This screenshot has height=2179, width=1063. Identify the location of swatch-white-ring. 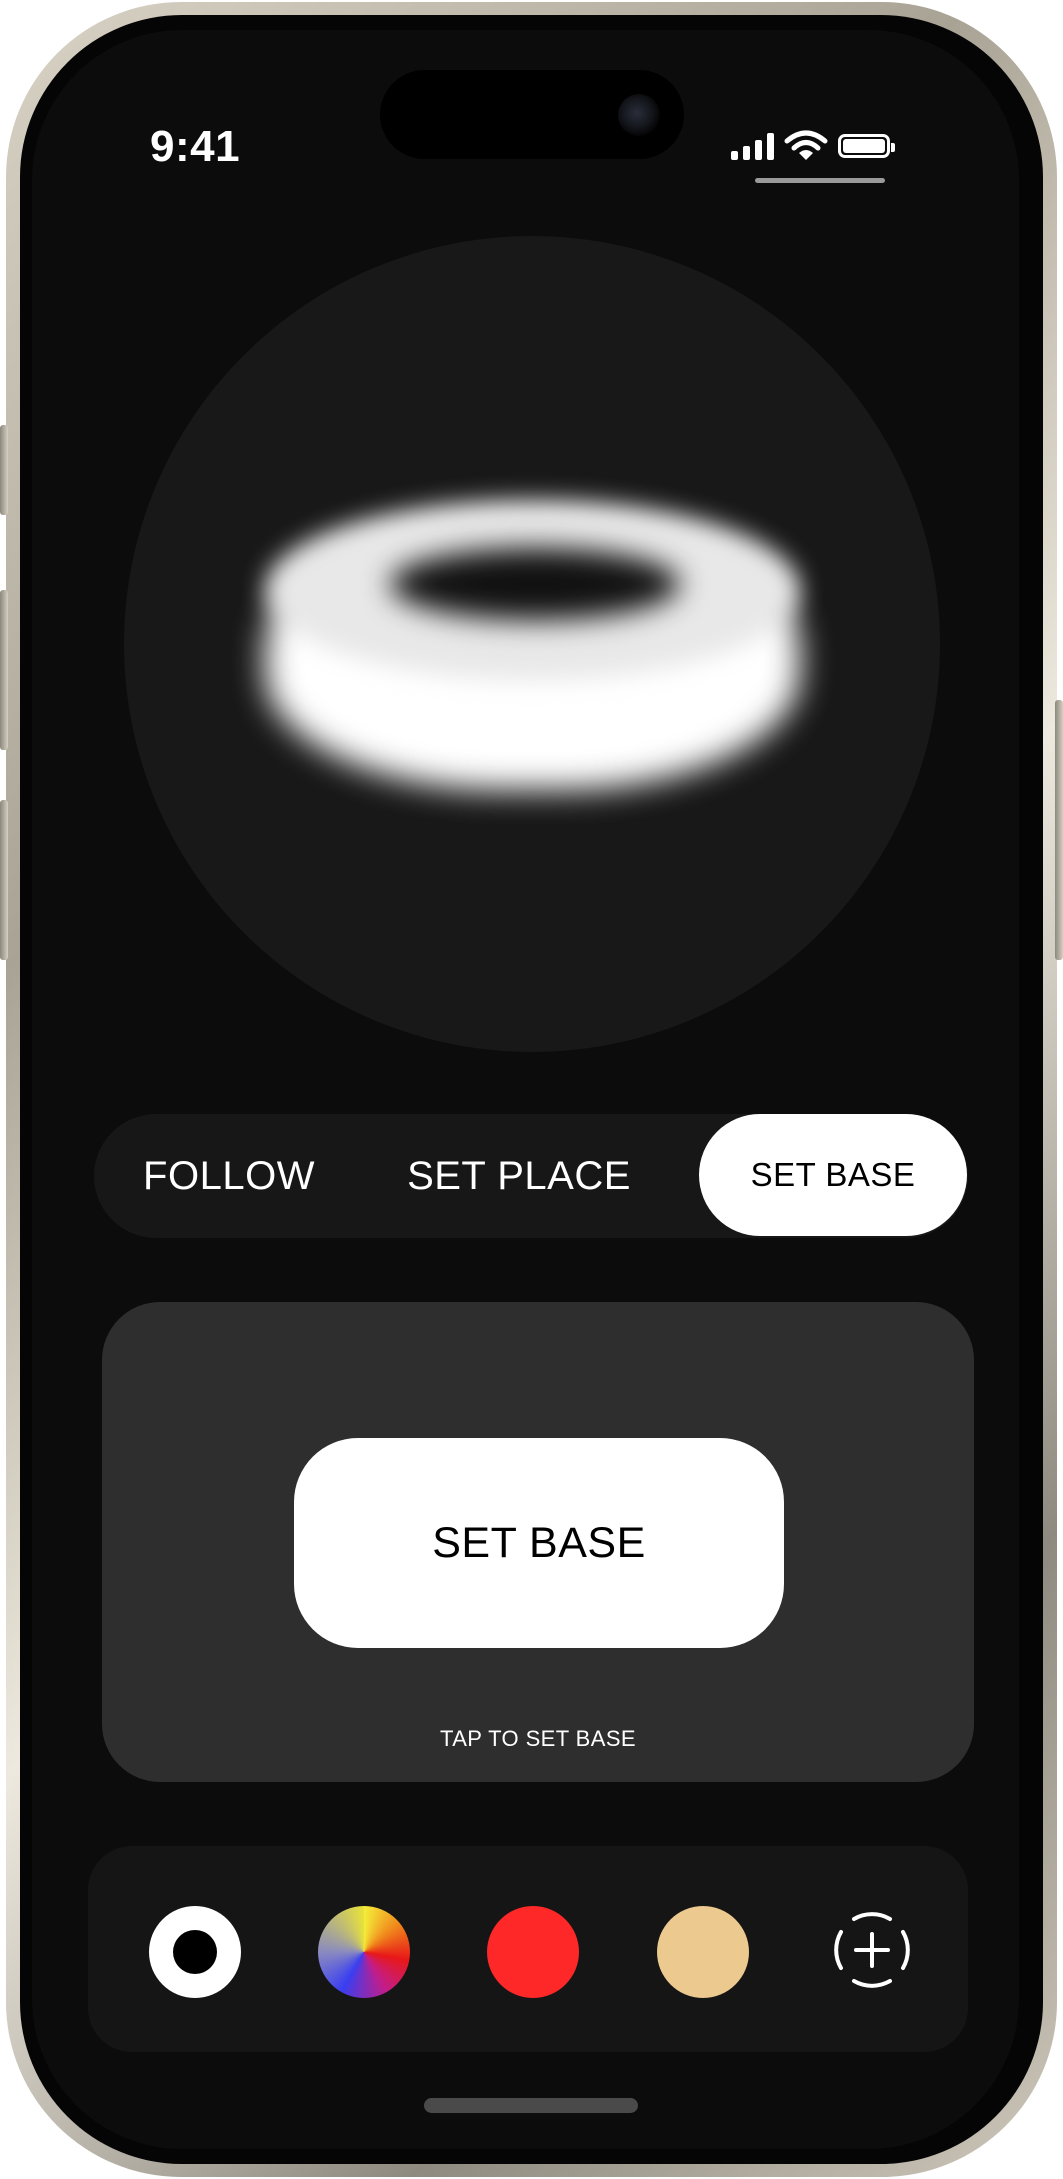
(195, 1952).